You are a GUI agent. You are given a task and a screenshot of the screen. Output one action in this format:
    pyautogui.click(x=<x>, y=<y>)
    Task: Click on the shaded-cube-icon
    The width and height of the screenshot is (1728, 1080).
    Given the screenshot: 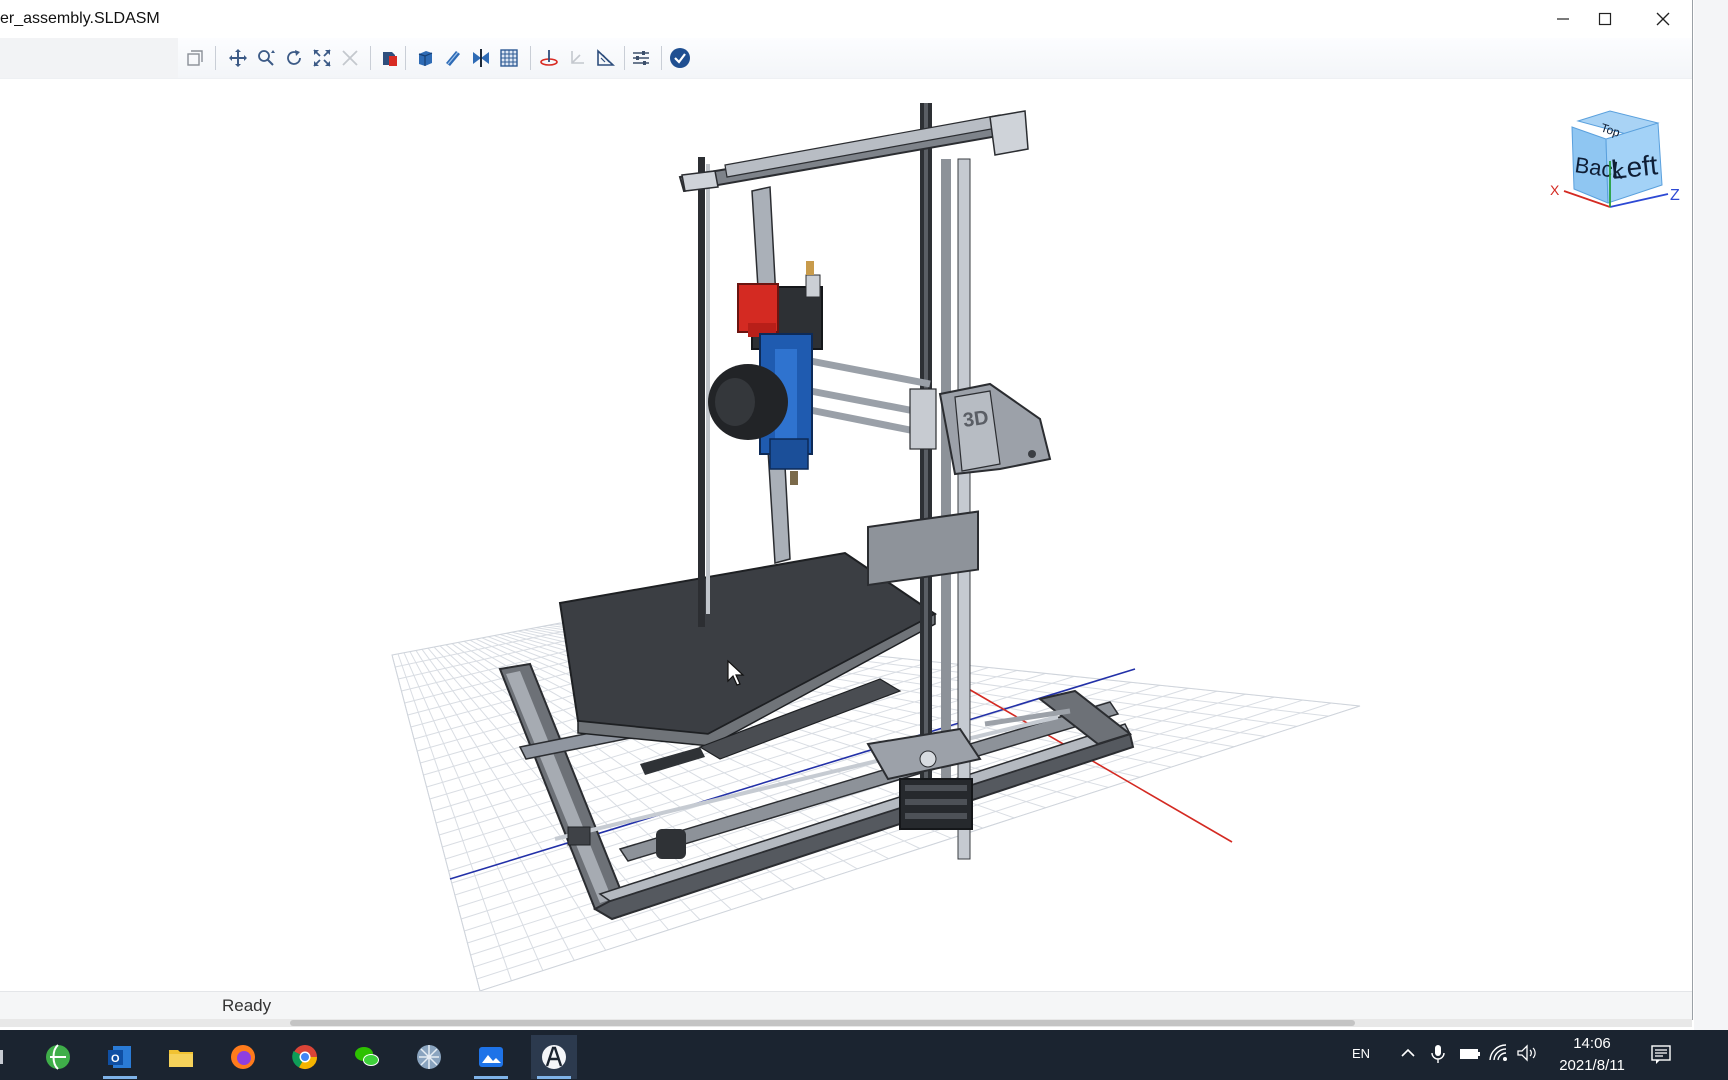 What is the action you would take?
    pyautogui.click(x=425, y=58)
    